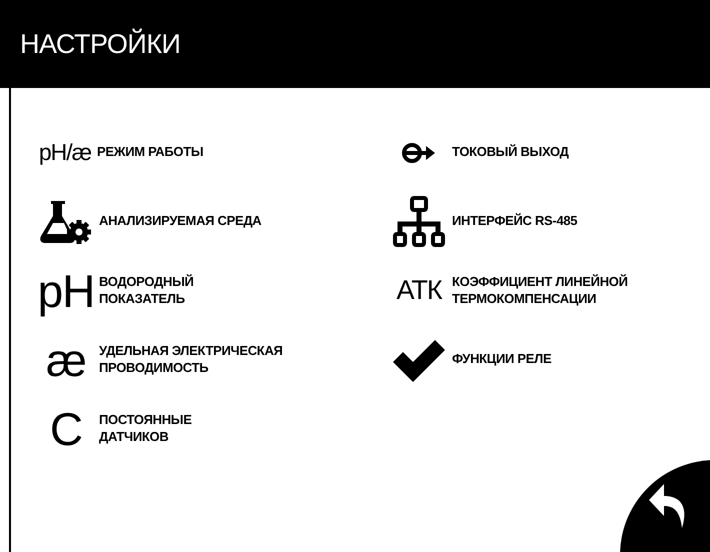  I want to click on menu-item-label: ИНТЕРФЕЙС RS-485, so click(515, 221).